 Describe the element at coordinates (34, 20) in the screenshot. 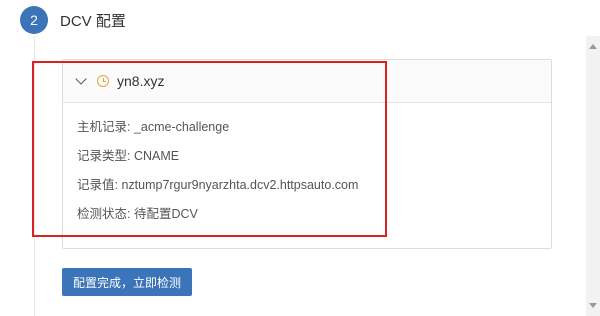

I see `step-number-badge: 2` at that location.